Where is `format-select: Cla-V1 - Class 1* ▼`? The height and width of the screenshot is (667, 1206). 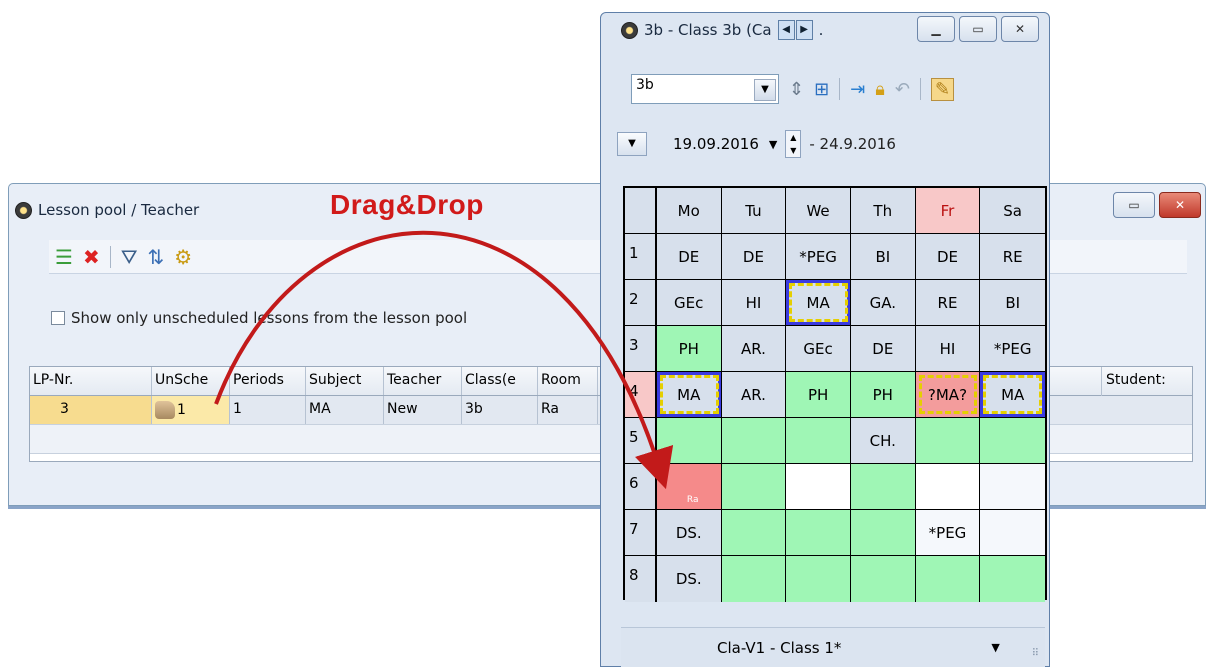 format-select: Cla-V1 - Class 1* ▼ is located at coordinates (858, 648).